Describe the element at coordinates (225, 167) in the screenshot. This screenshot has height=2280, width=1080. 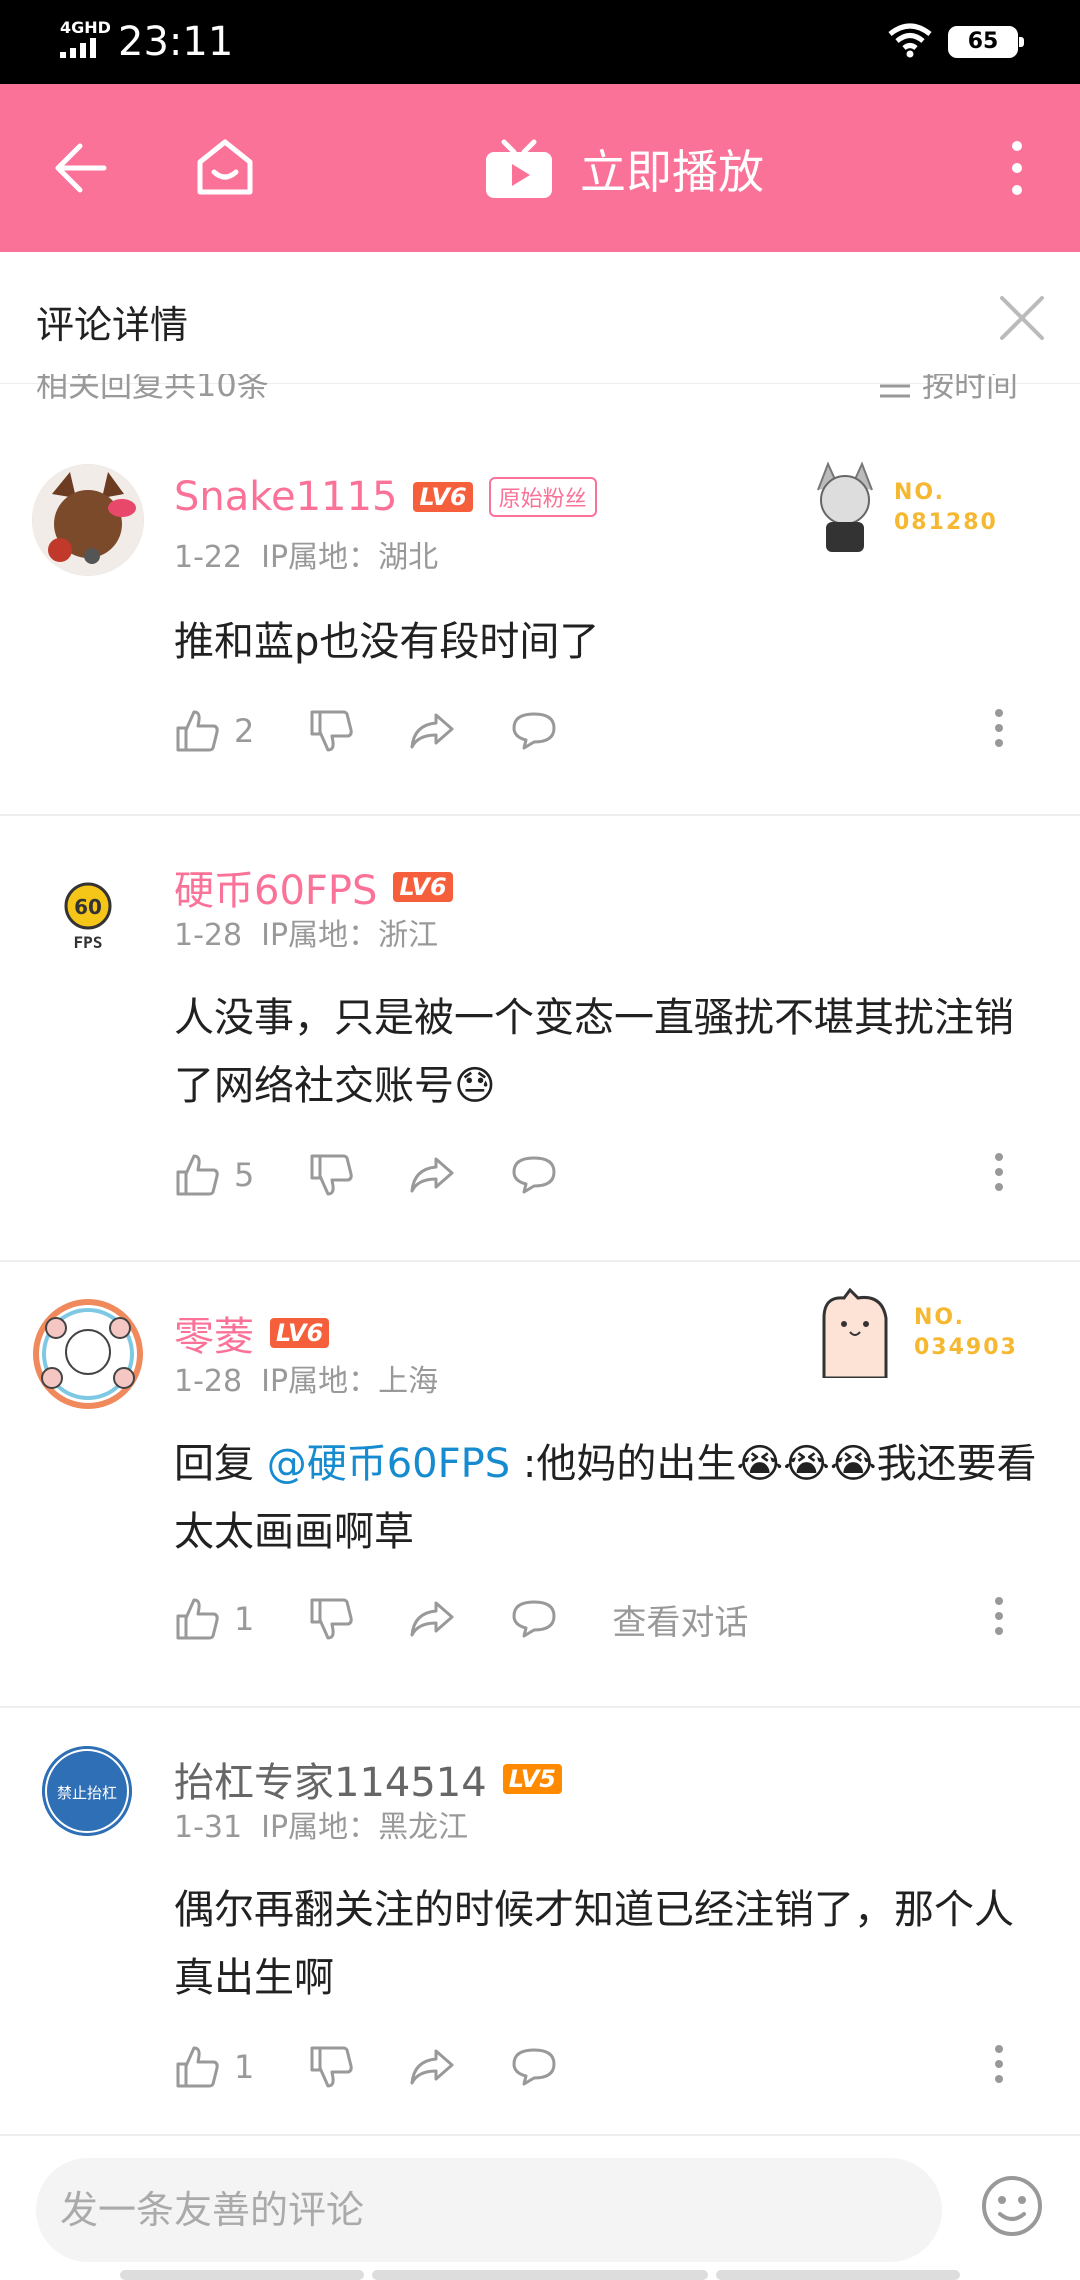
I see `home-icon` at that location.